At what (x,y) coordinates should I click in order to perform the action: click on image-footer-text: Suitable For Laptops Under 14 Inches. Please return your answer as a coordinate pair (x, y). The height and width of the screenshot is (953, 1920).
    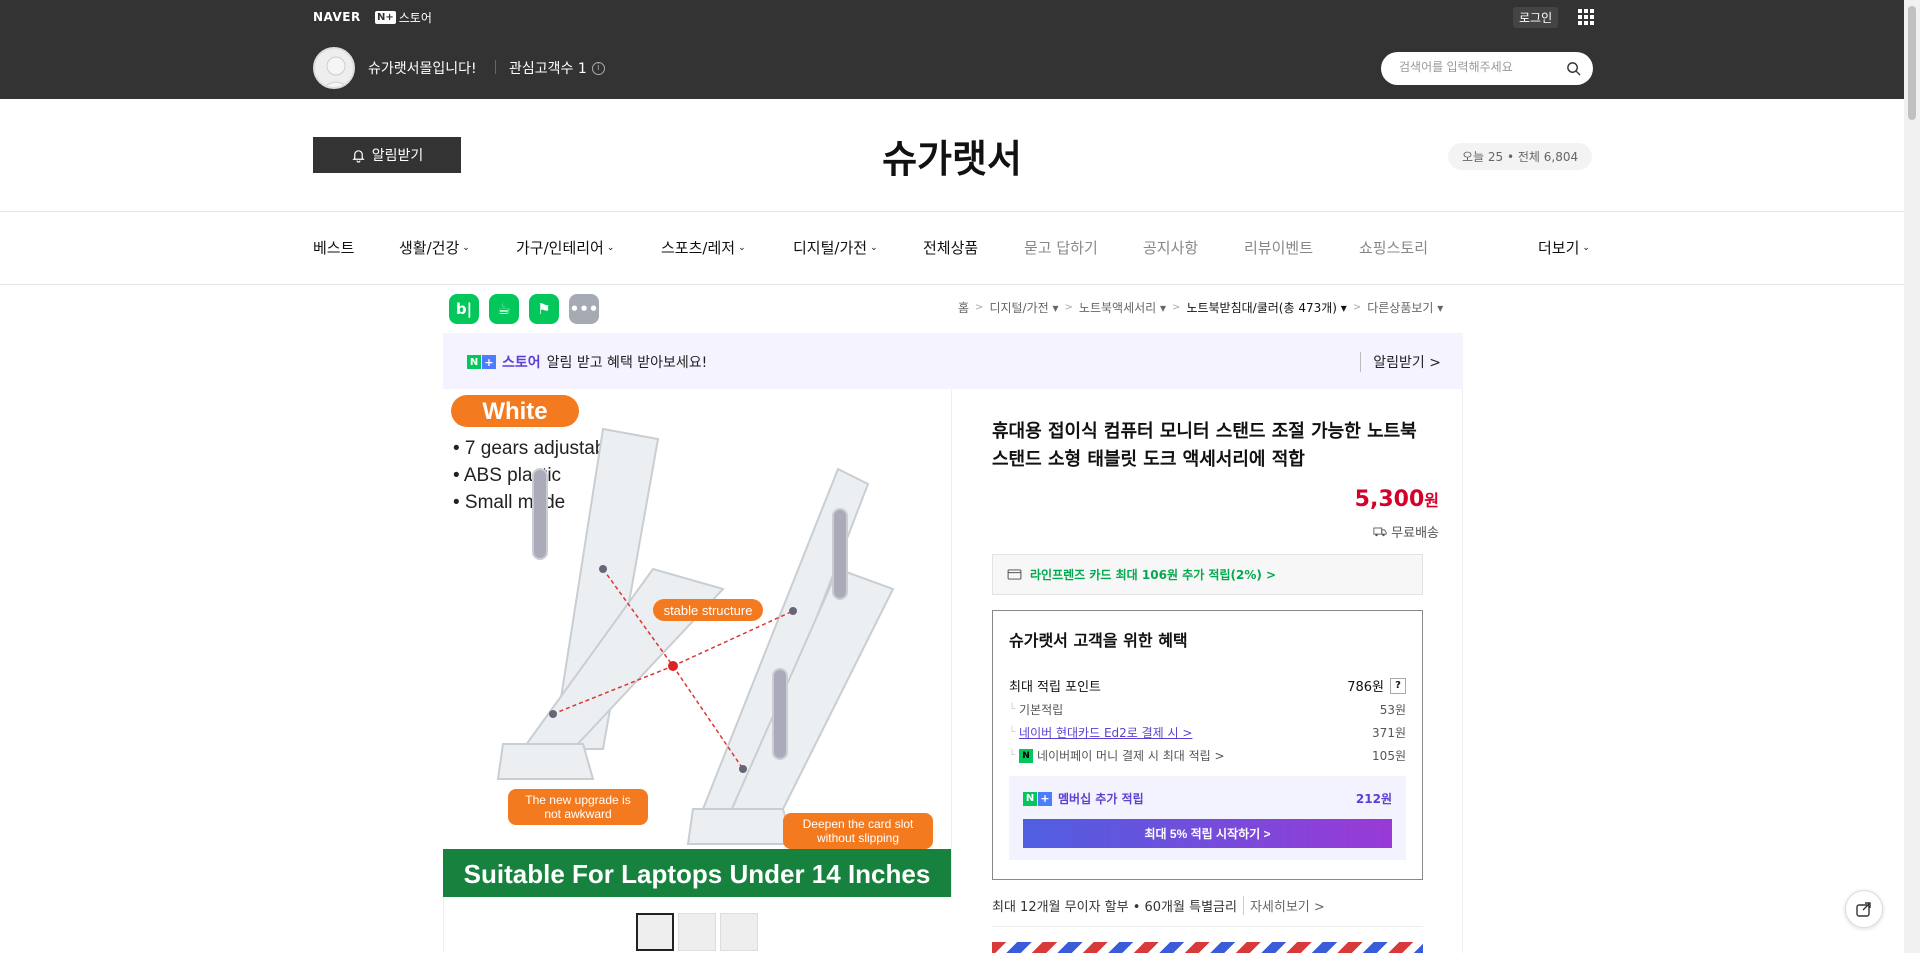
    Looking at the image, I should click on (697, 874).